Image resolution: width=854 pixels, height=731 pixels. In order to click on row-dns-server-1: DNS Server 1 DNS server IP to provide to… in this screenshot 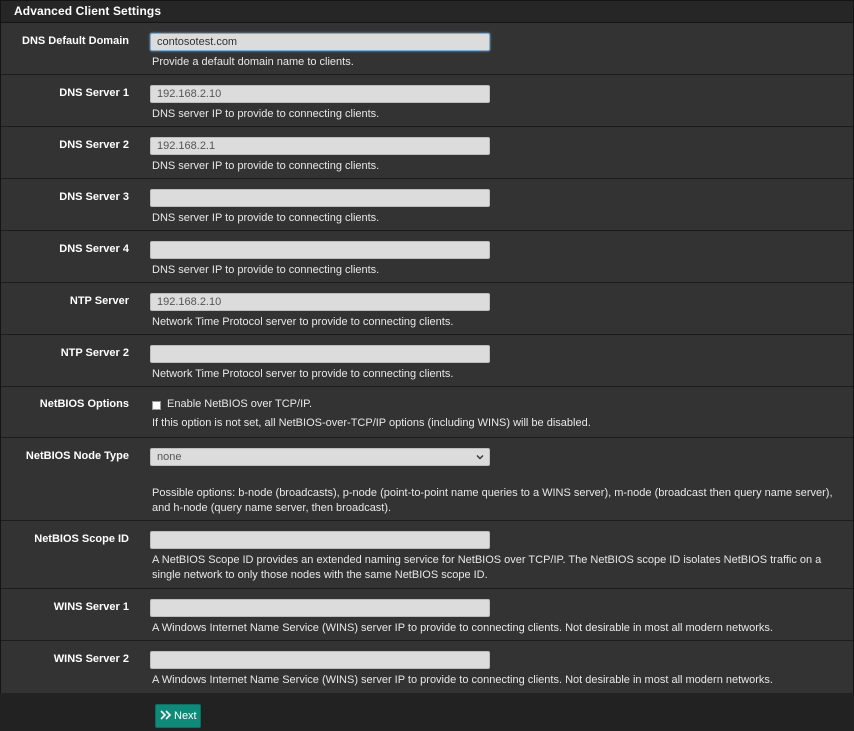, I will do `click(427, 101)`.